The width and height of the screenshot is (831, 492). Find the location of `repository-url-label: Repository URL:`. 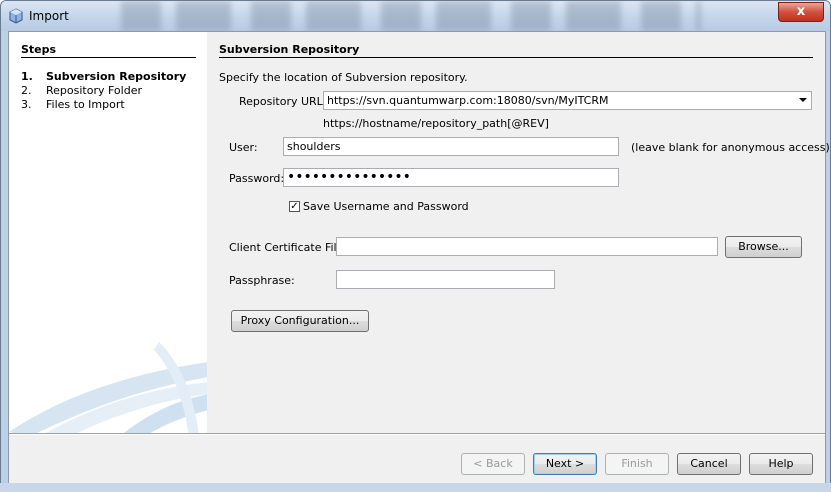

repository-url-label: Repository URL: is located at coordinates (283, 101).